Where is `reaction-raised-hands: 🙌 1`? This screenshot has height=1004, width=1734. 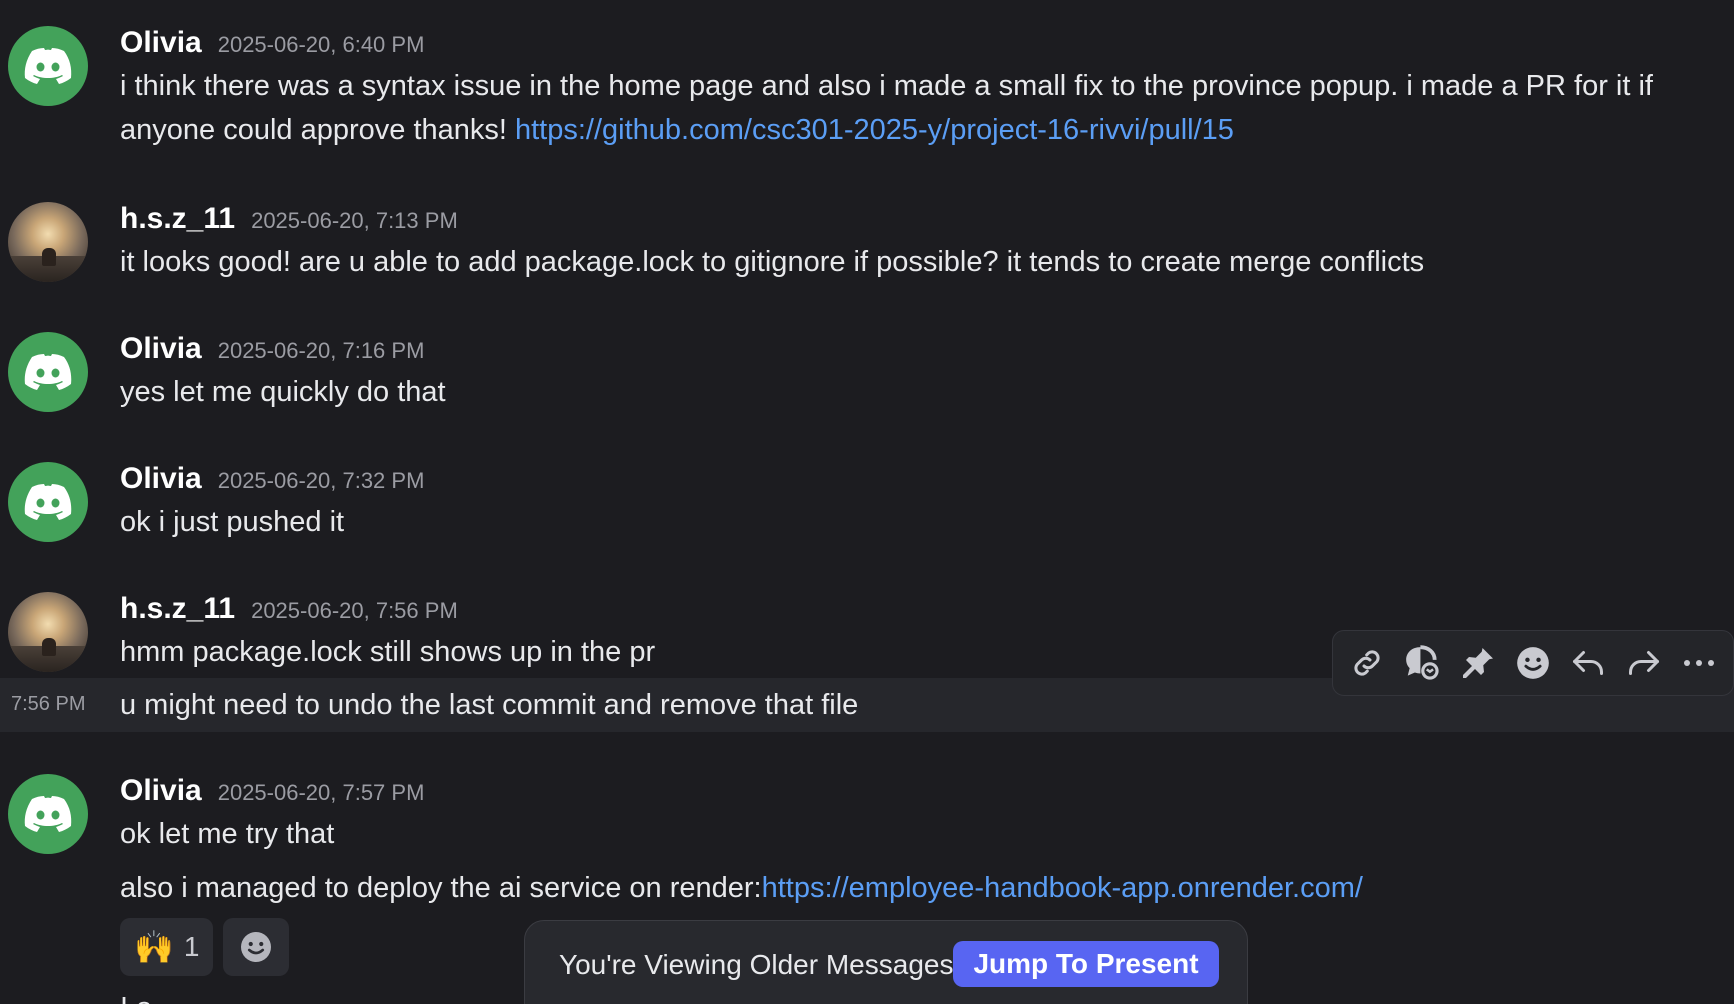 reaction-raised-hands: 🙌 1 is located at coordinates (167, 947).